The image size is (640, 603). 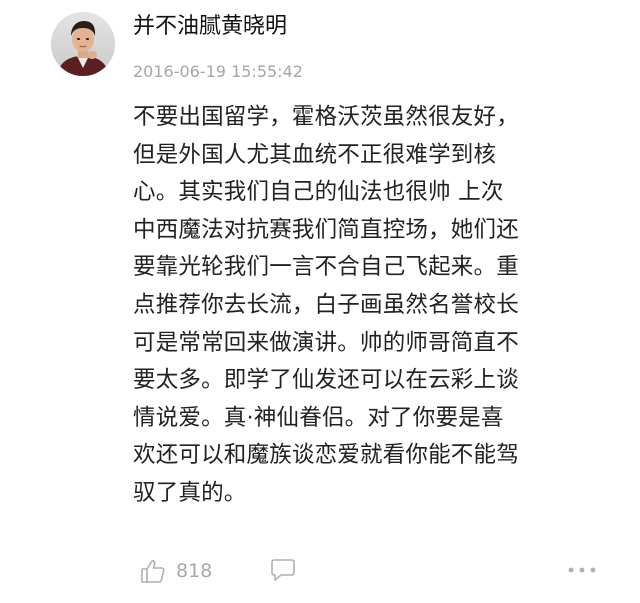 I want to click on like-count: 818, so click(x=194, y=571).